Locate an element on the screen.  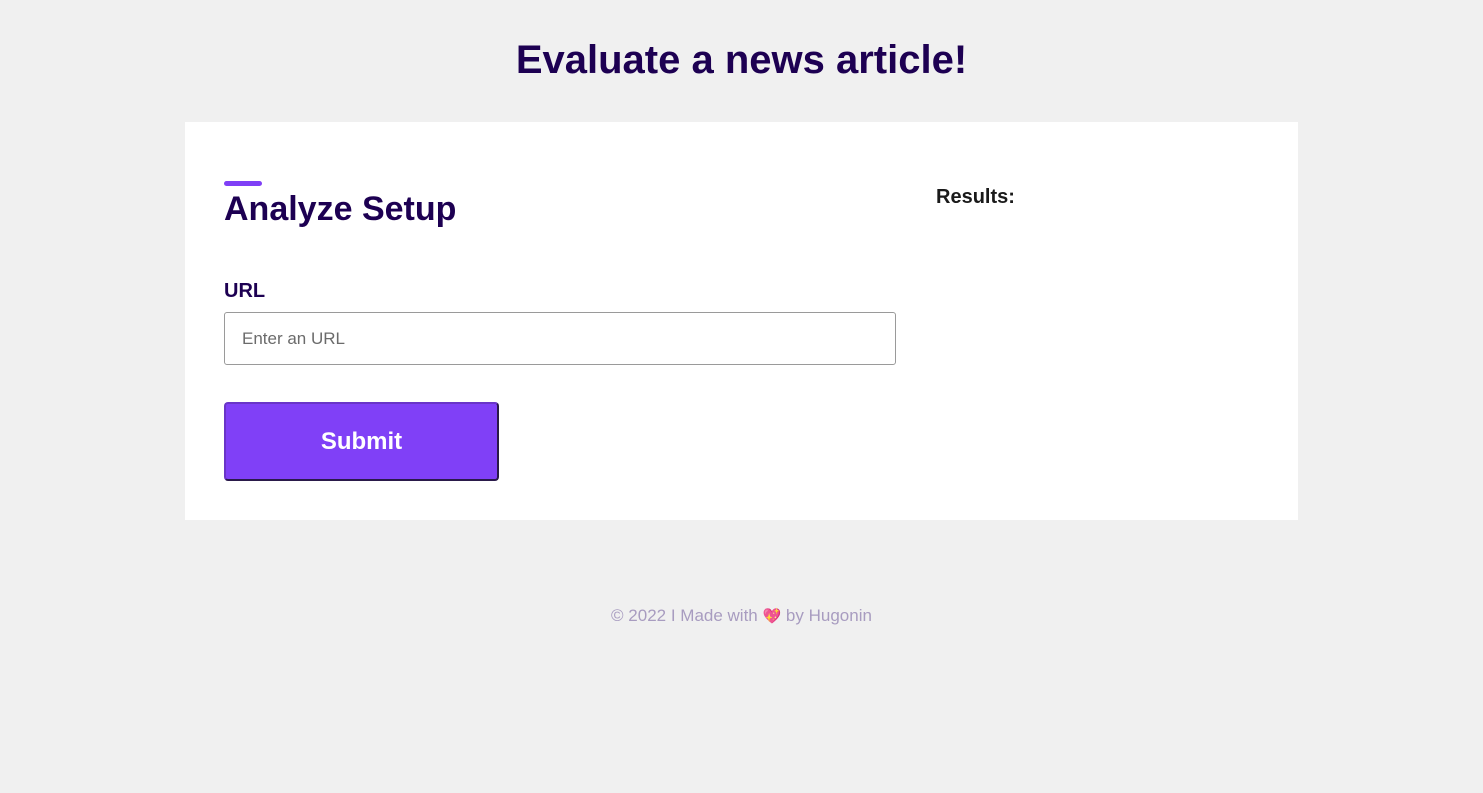
heart-icon: 💖 is located at coordinates (772, 616).